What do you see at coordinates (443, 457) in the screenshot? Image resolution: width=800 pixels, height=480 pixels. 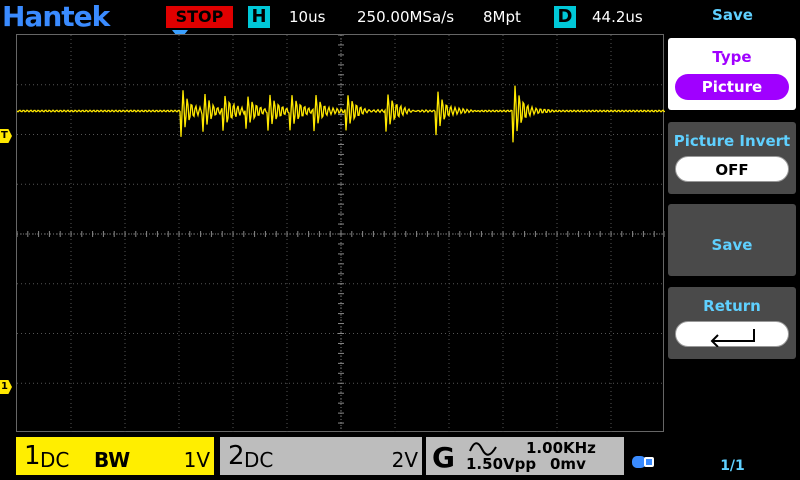 I see `generator-label: G` at bounding box center [443, 457].